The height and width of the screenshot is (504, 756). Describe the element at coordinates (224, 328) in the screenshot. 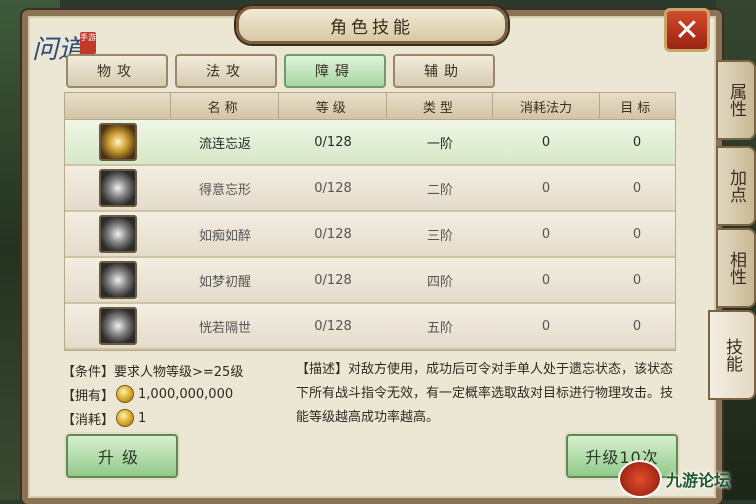

I see `skill-name: 恍若隔世` at that location.